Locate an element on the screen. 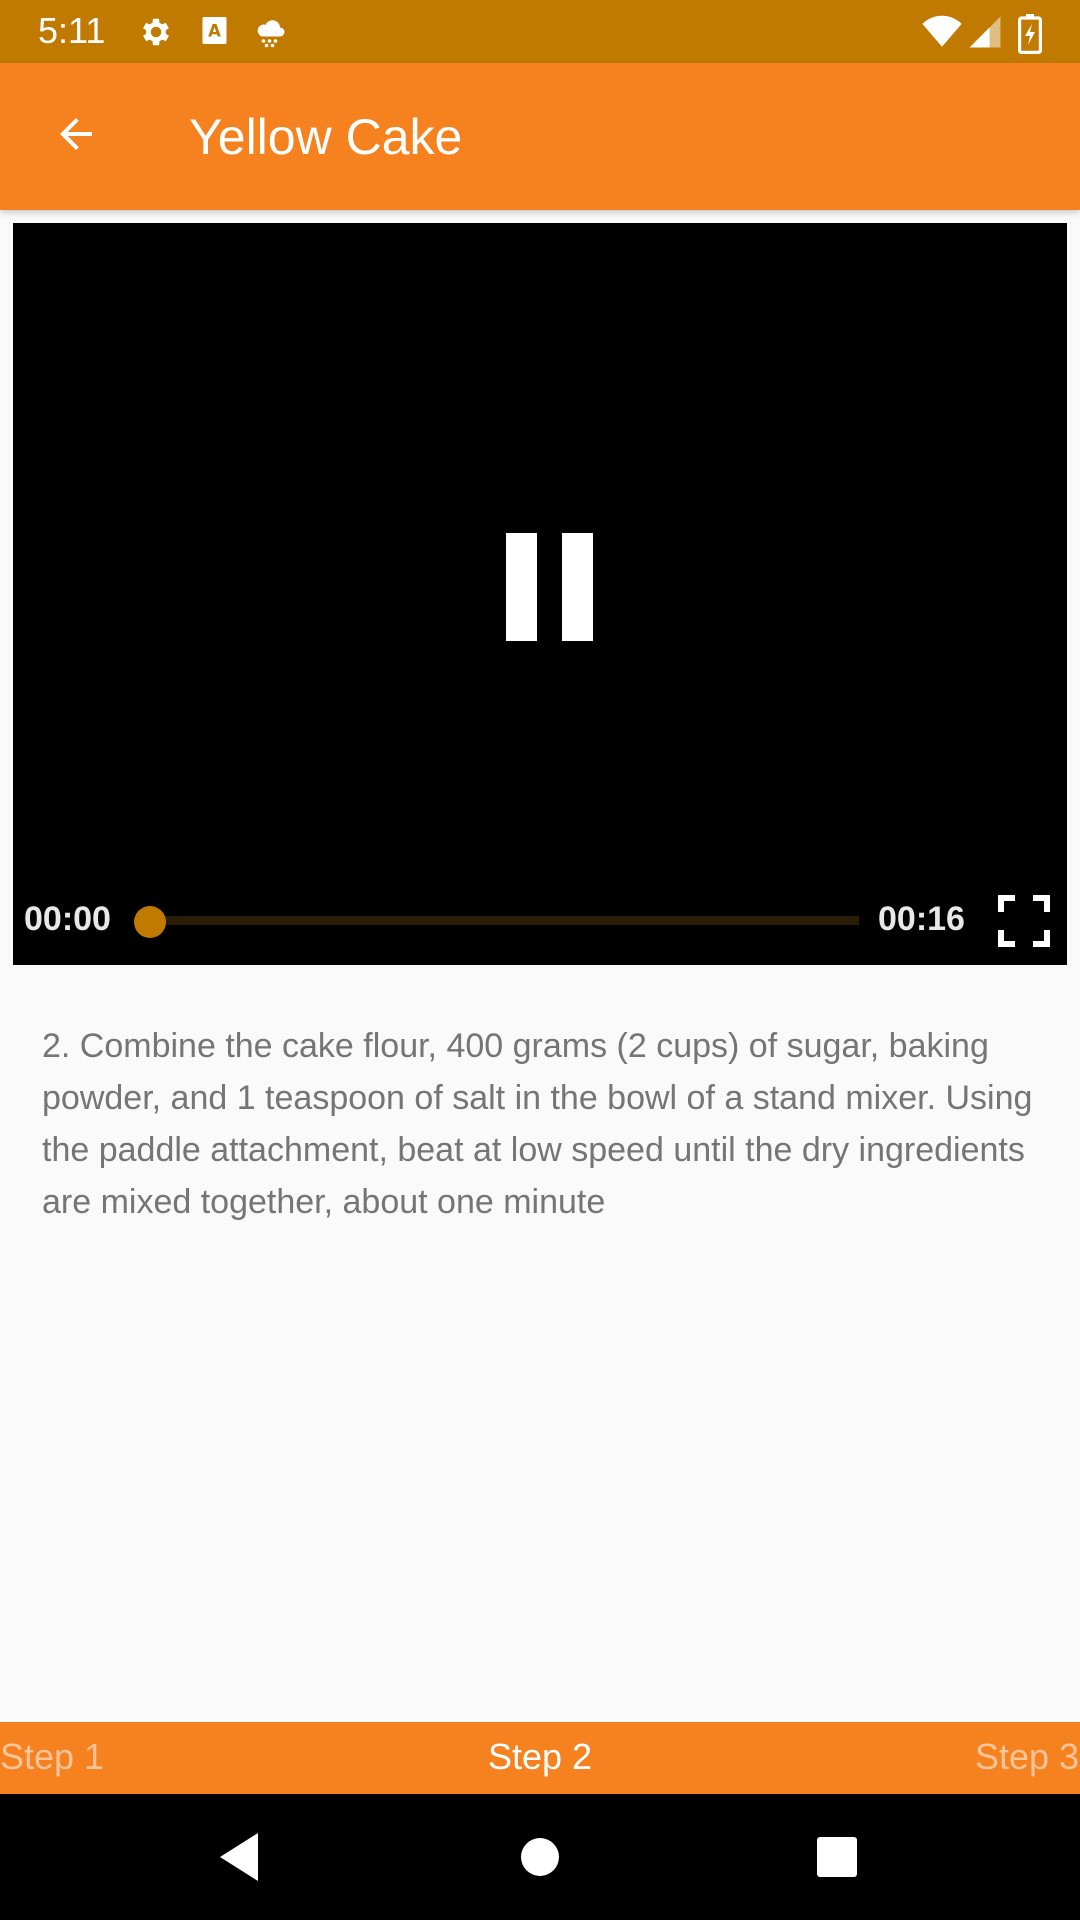  current-time: 00:00 is located at coordinates (67, 919).